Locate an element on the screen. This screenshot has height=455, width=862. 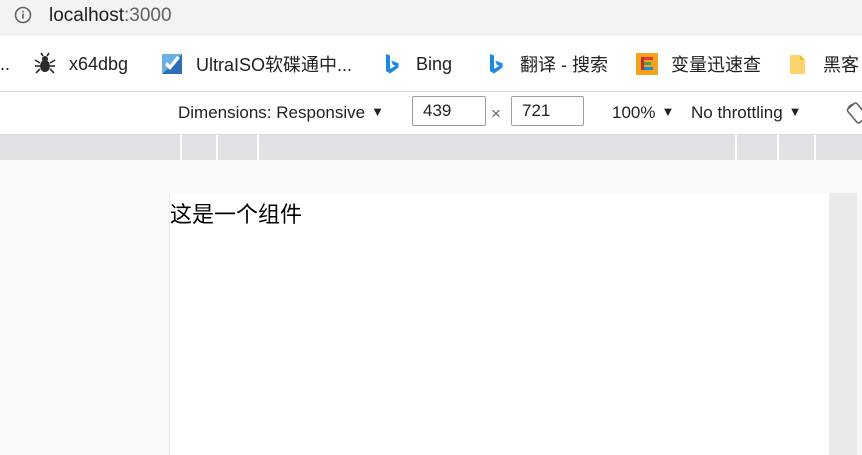
bookmark-translate: 翻译 - 搜索 is located at coordinates (546, 64).